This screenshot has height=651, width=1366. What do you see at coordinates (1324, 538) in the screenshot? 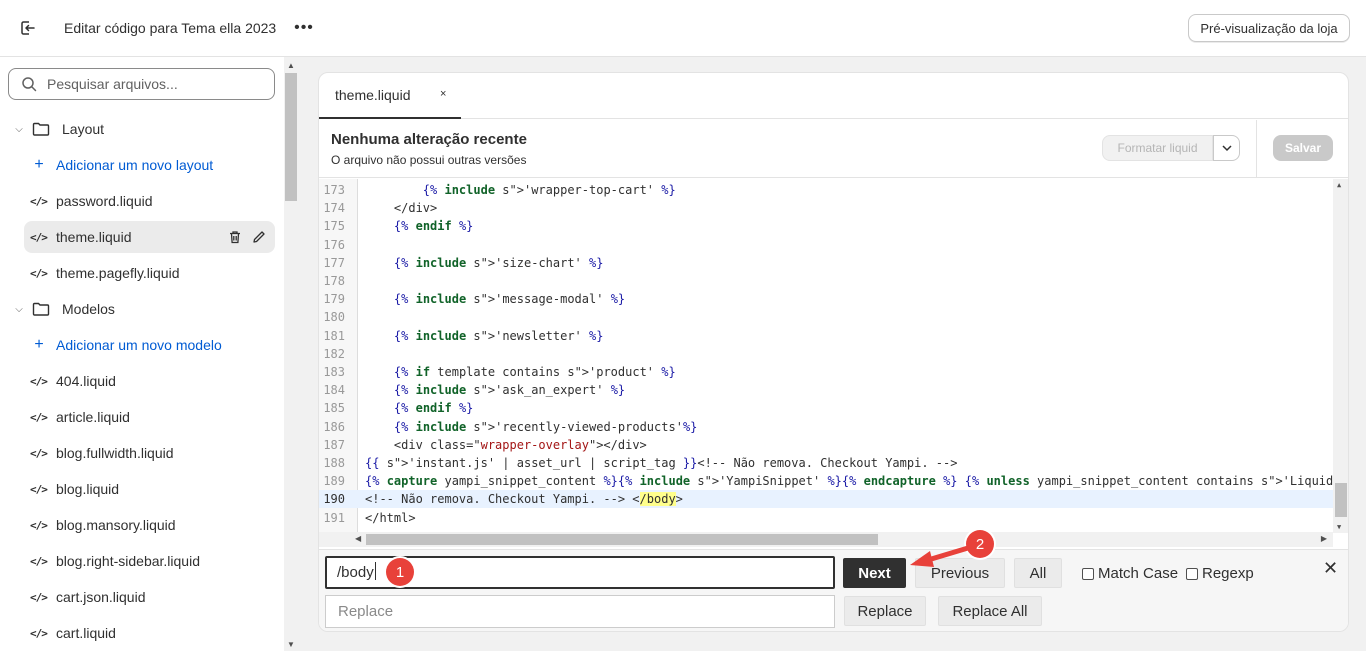
I see `scroll-right-arrow-icon: ▶` at bounding box center [1324, 538].